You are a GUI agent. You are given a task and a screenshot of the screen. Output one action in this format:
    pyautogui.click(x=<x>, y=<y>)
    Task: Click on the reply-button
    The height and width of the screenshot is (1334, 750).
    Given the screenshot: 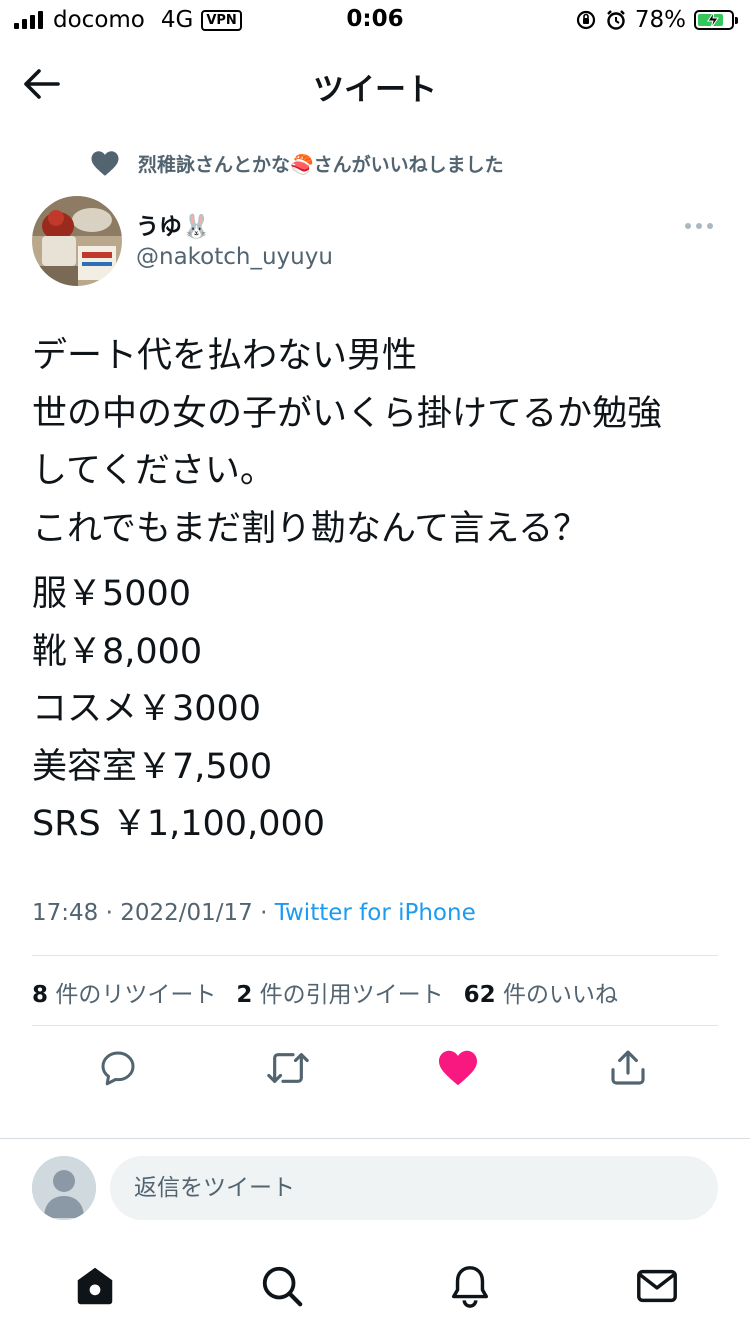 What is the action you would take?
    pyautogui.click(x=118, y=1068)
    